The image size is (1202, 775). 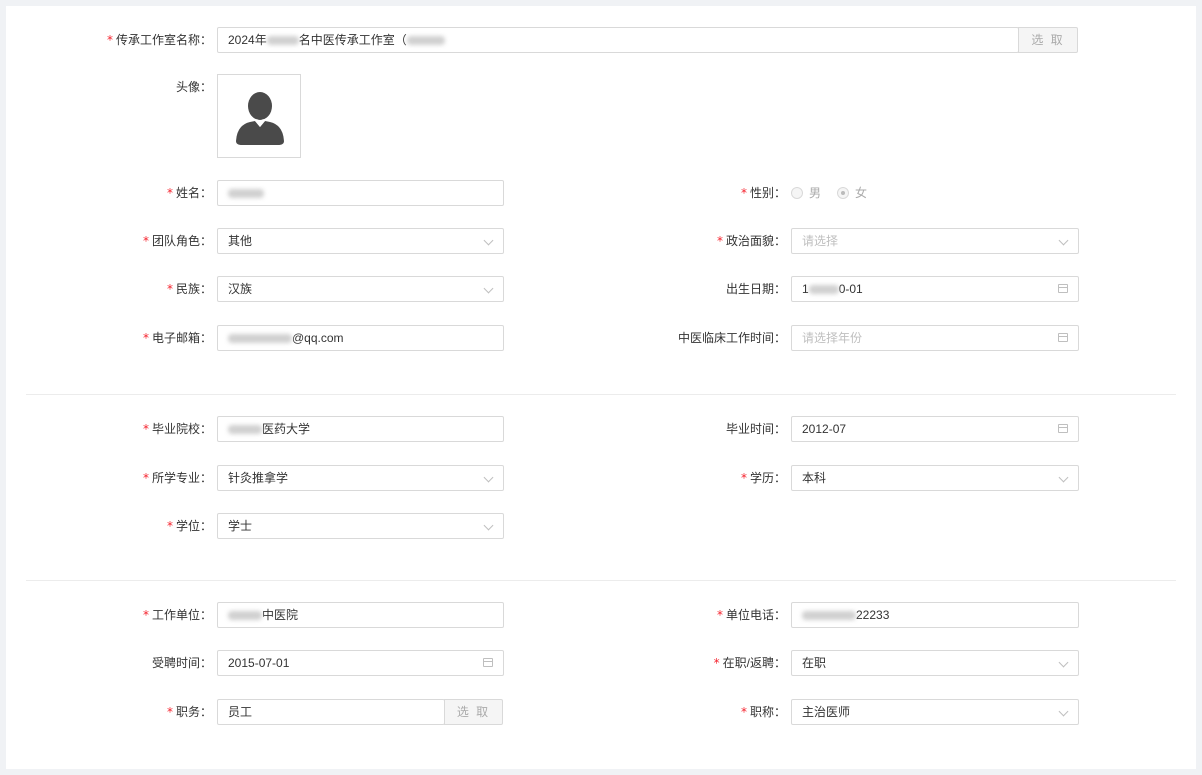 What do you see at coordinates (177, 478) in the screenshot?
I see `major-label: * 所学专业：` at bounding box center [177, 478].